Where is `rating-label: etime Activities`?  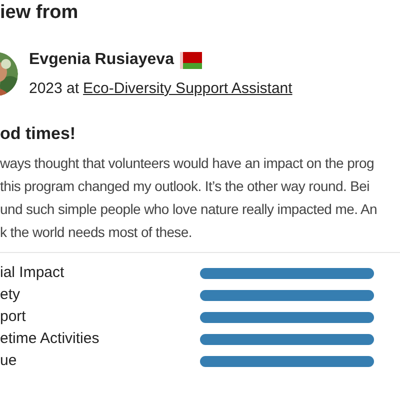
rating-label: etime Activities is located at coordinates (50, 338).